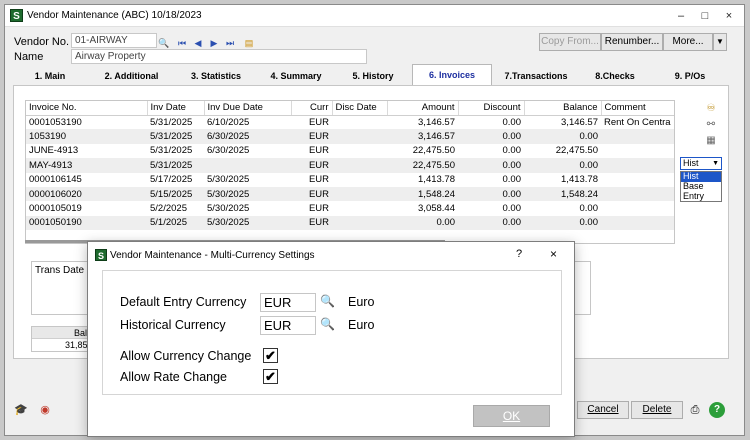 This screenshot has width=750, height=440. I want to click on column-header: Comment, so click(637, 108).